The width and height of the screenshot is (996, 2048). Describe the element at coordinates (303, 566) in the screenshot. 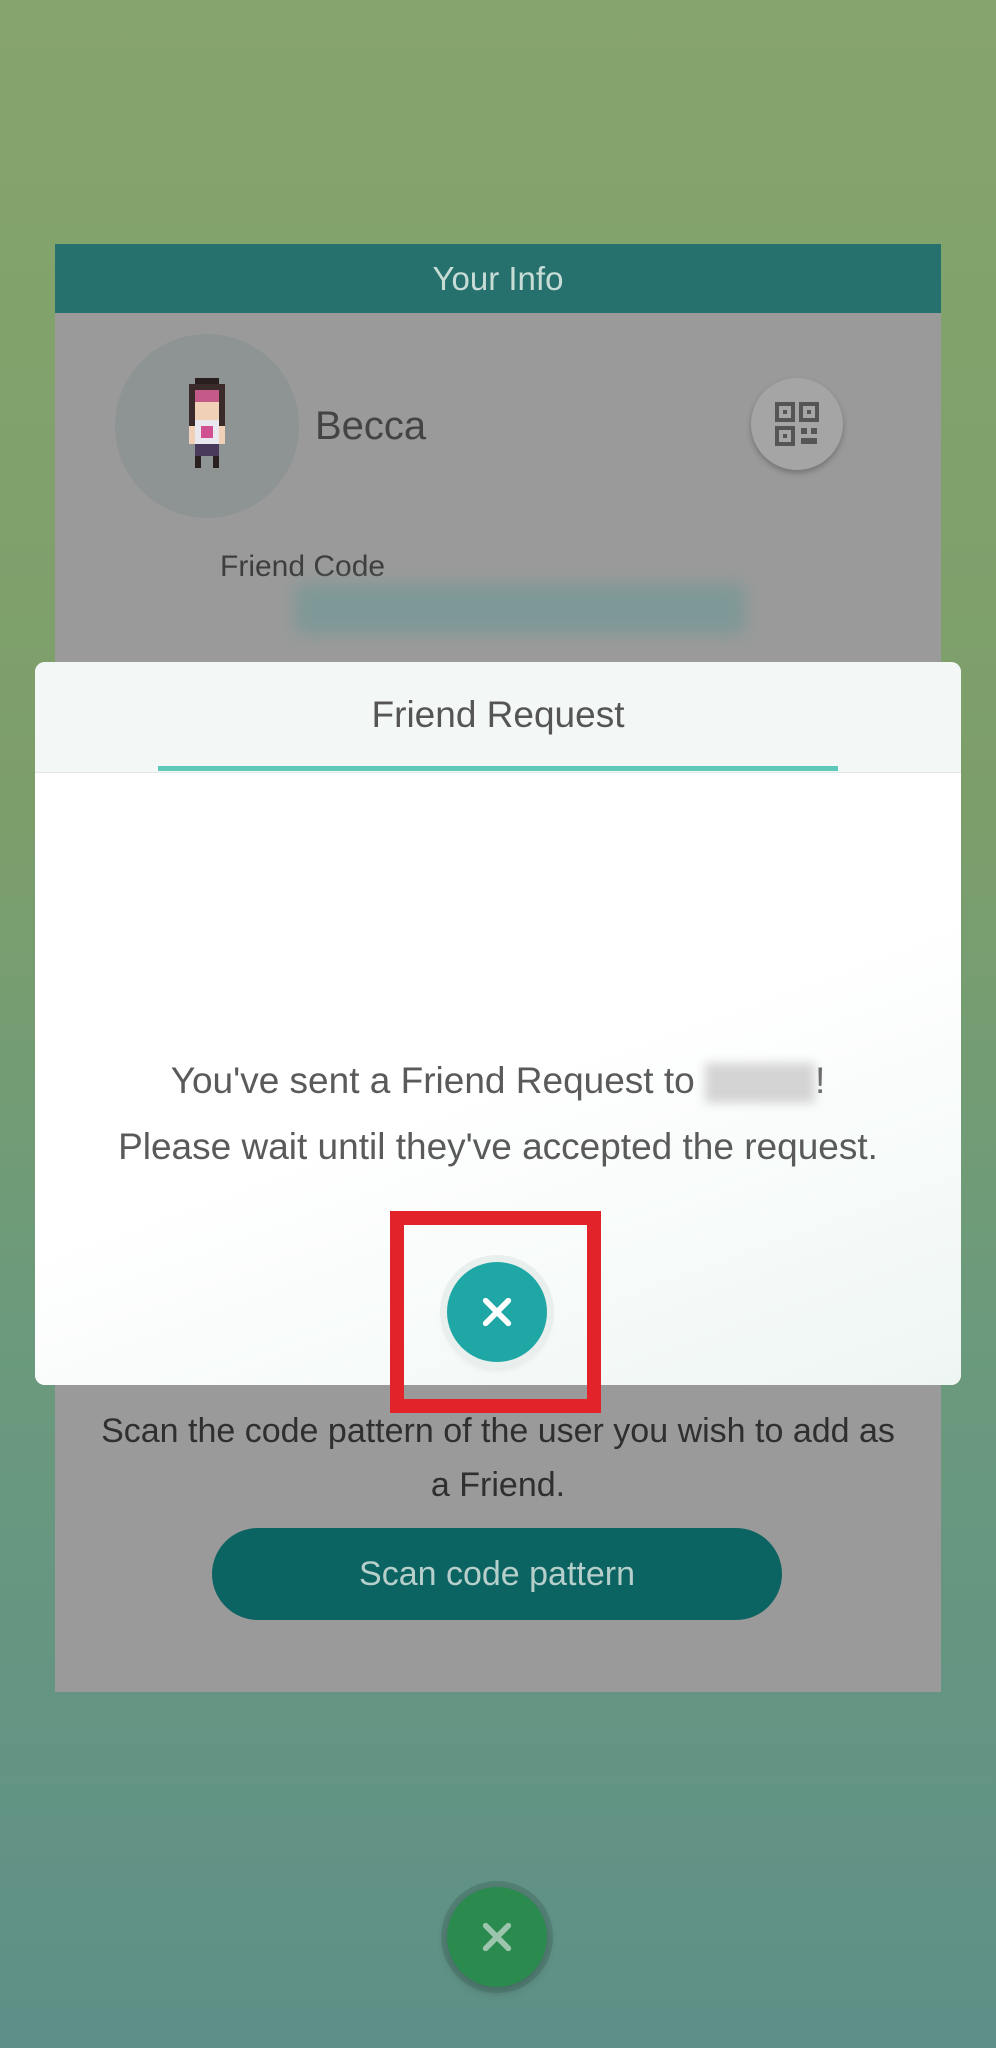

I see `friend-code-label: Friend Code` at that location.